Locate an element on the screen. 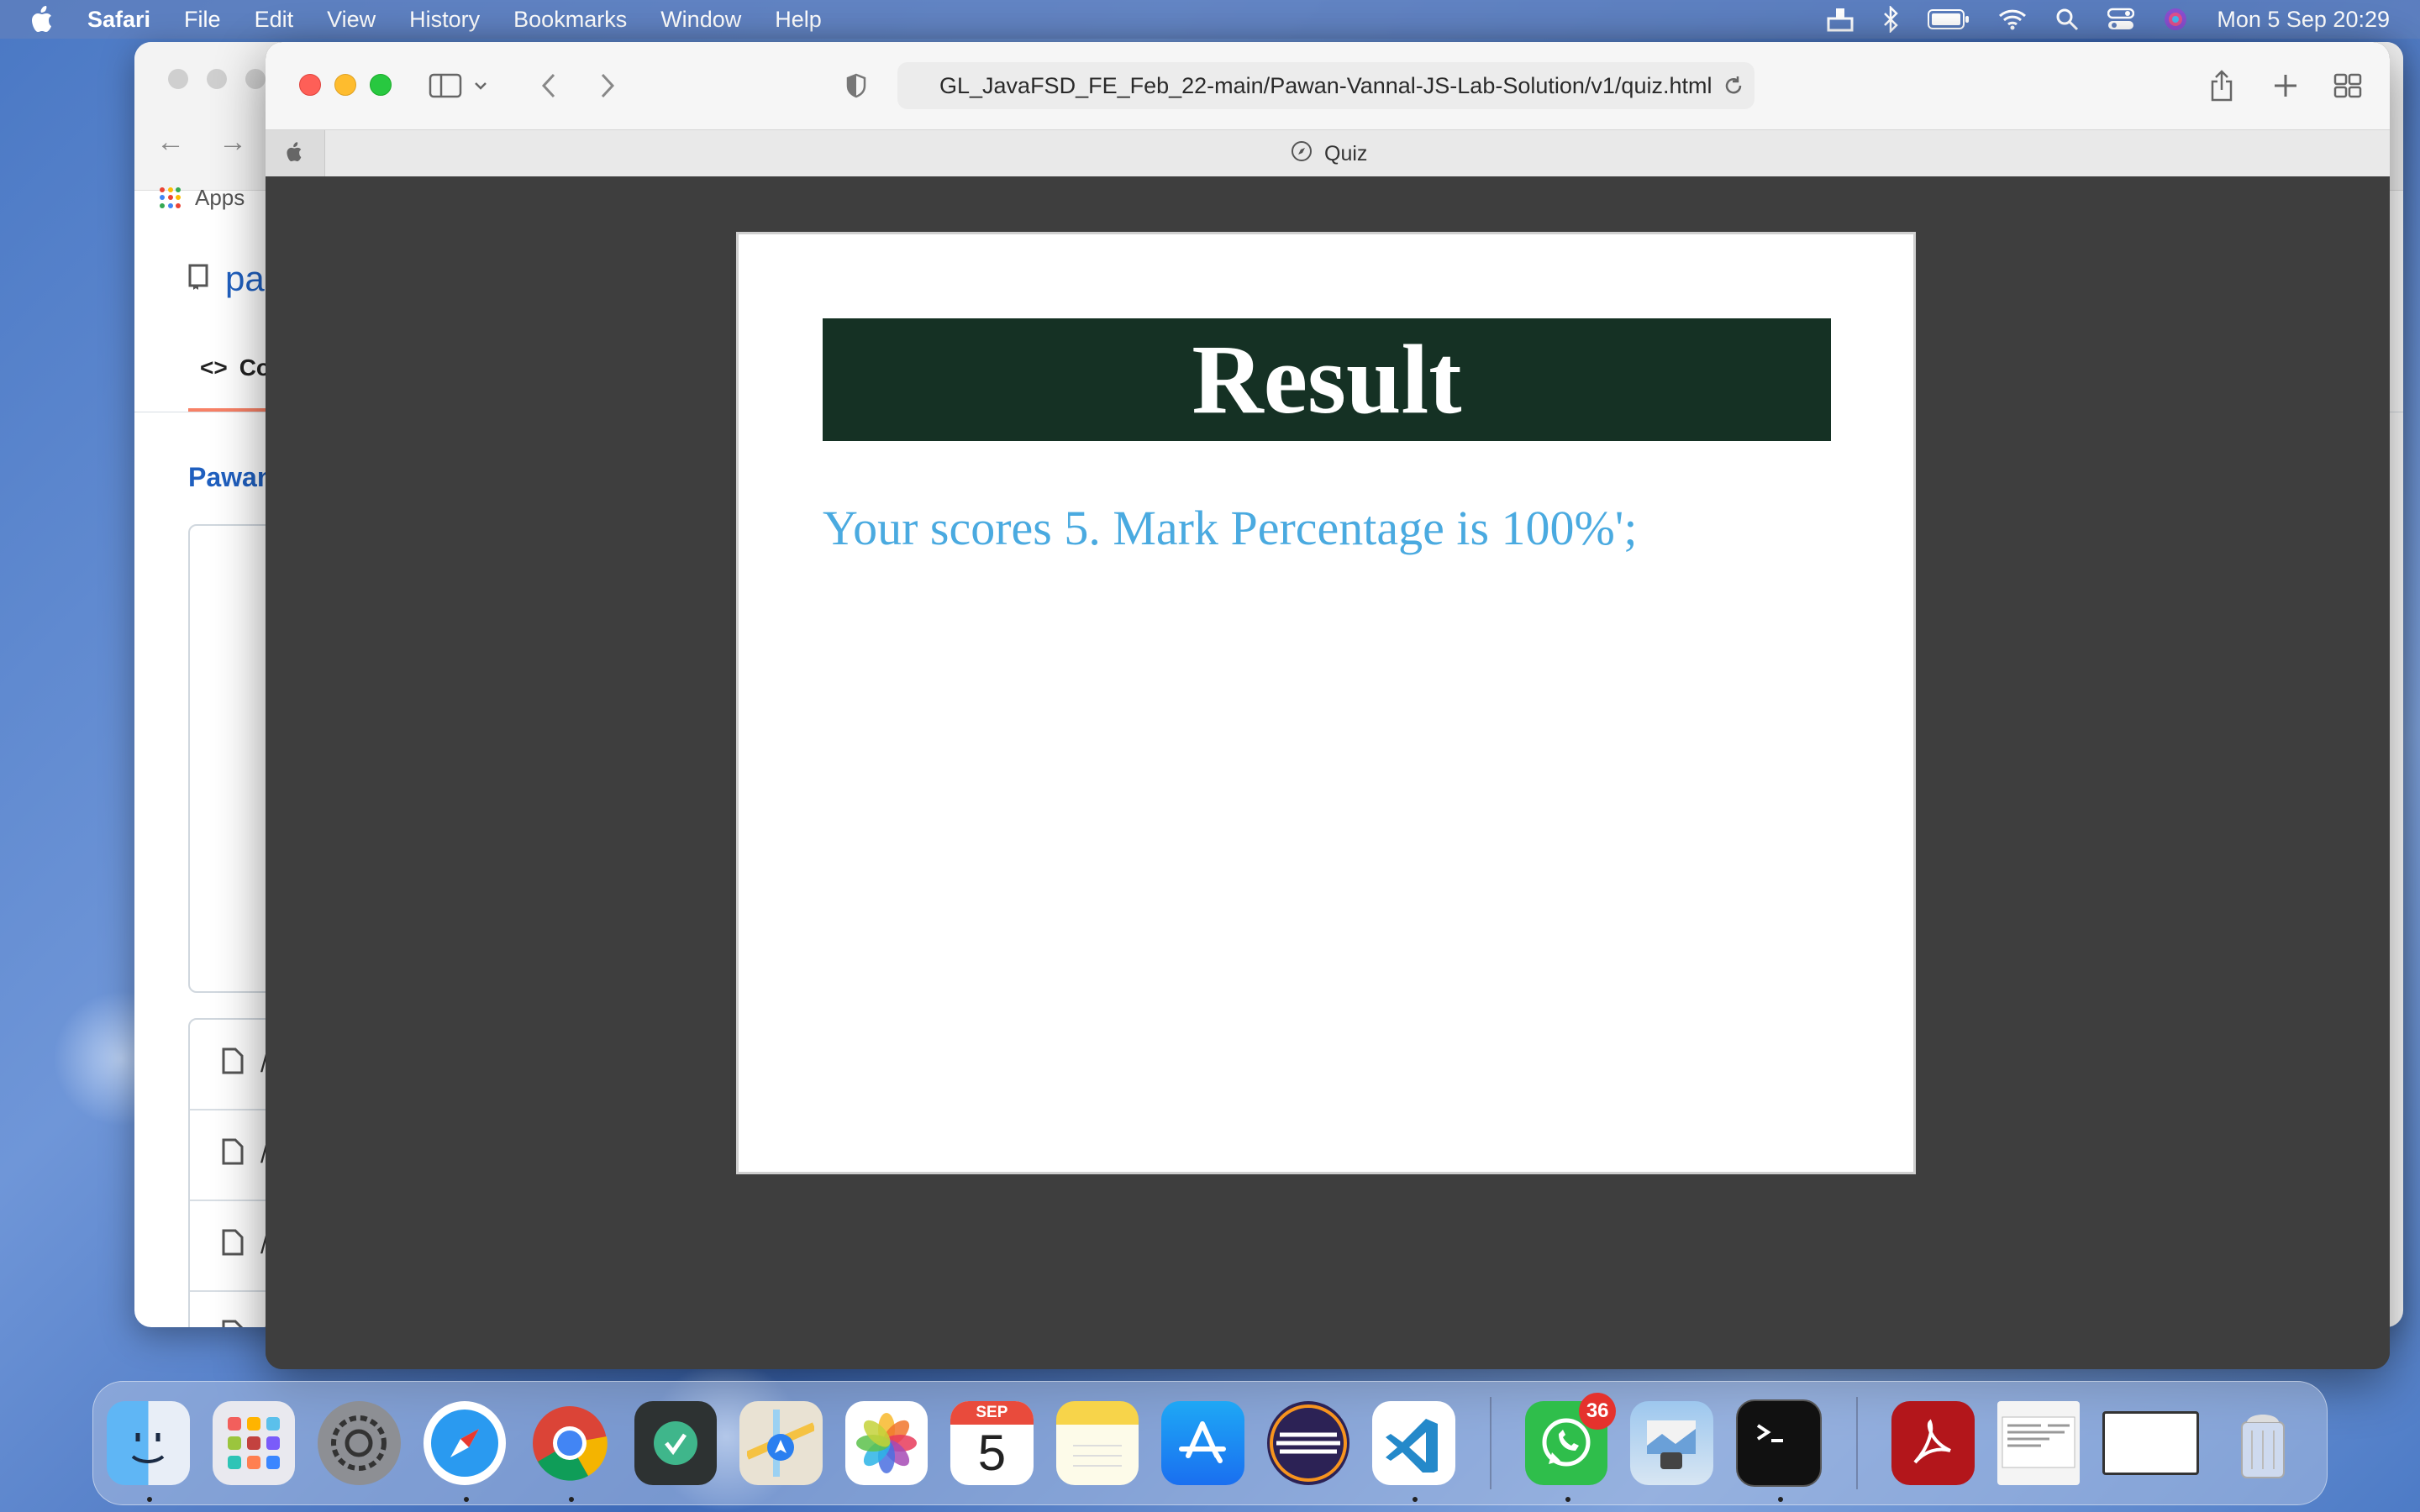  calendar-day: 5 is located at coordinates (992, 1452).